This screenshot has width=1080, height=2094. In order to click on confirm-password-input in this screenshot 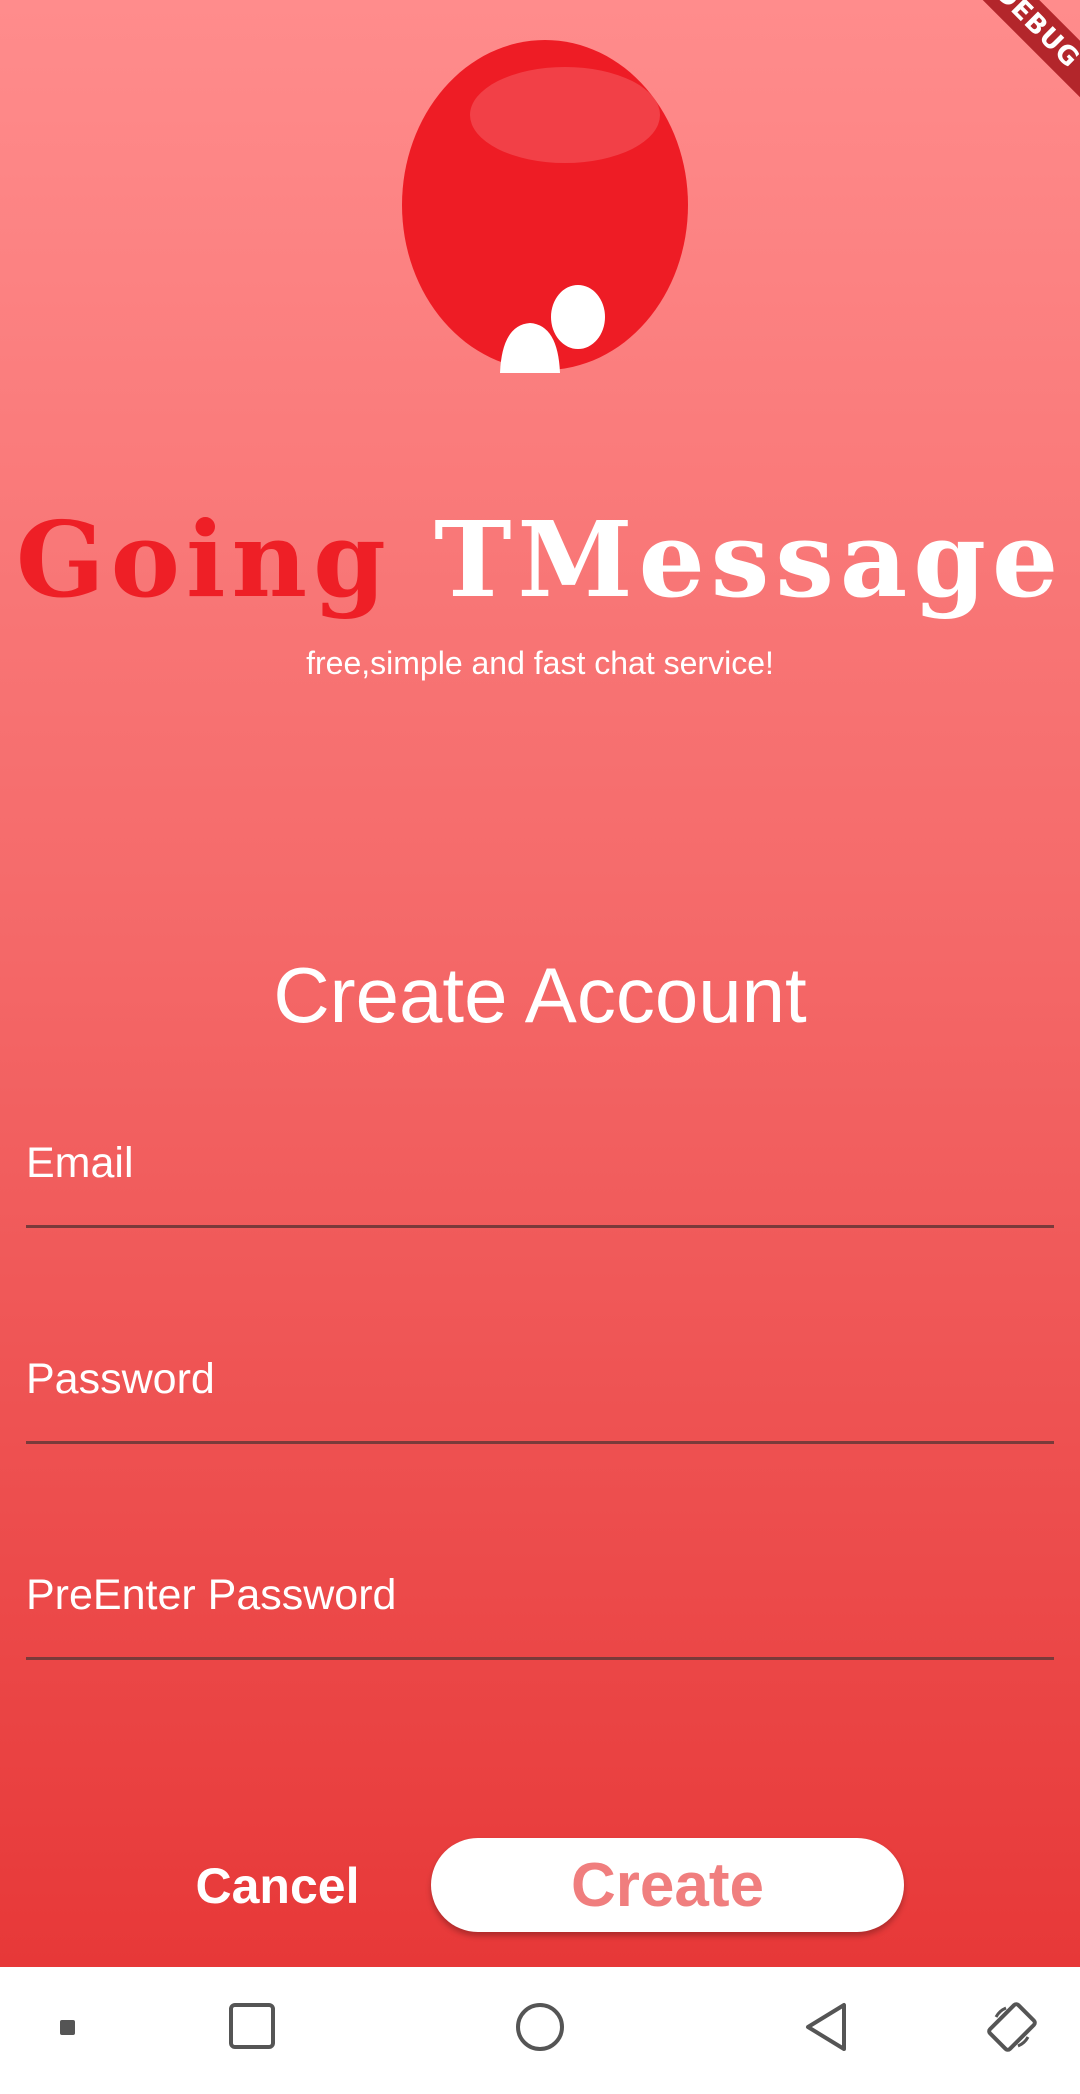, I will do `click(542, 1606)`.